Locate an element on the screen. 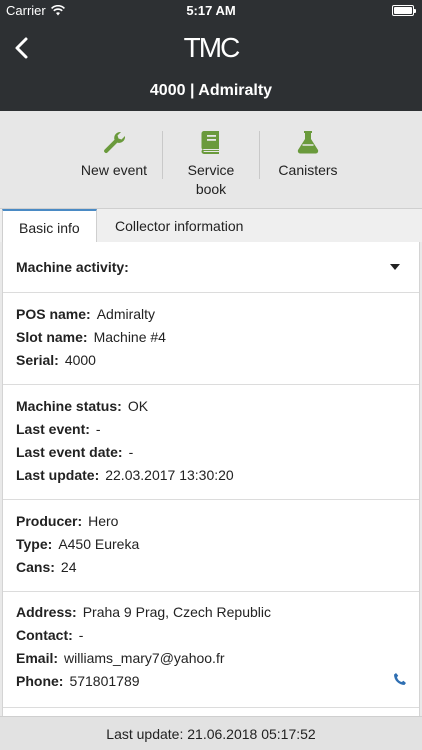  address-value: Praha 9 Prag, Czech Republic is located at coordinates (177, 612).